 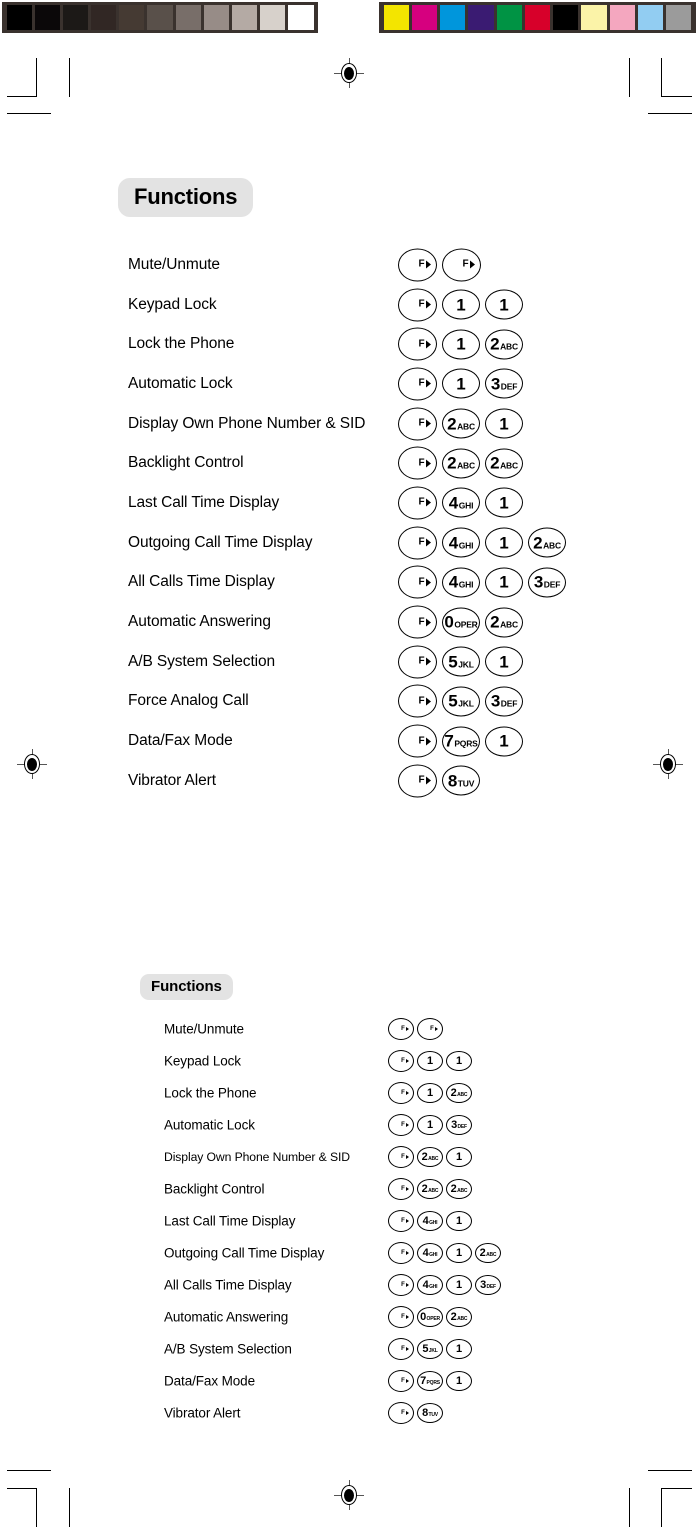 I want to click on page-title: Functions, so click(x=186, y=197).